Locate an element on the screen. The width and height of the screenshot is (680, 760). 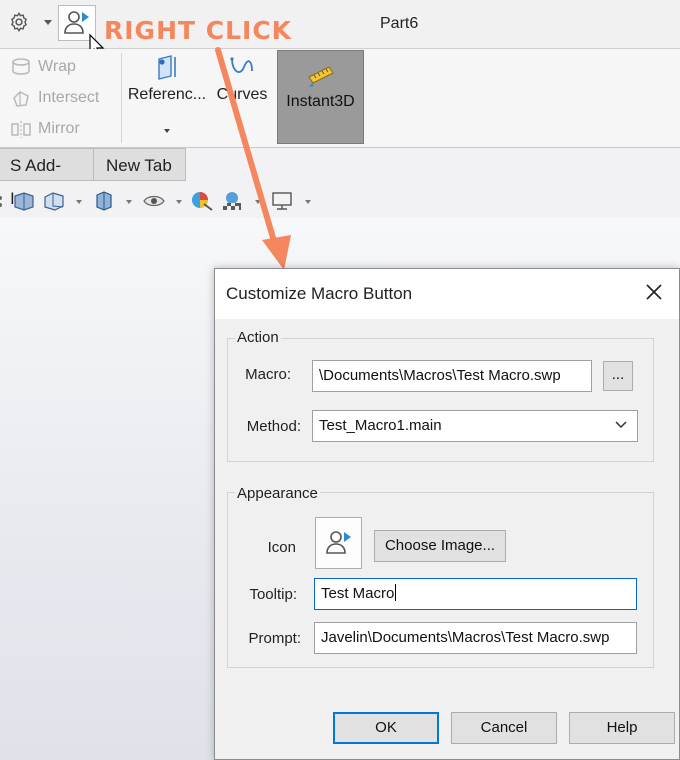
view-orientation-icon is located at coordinates (54, 201).